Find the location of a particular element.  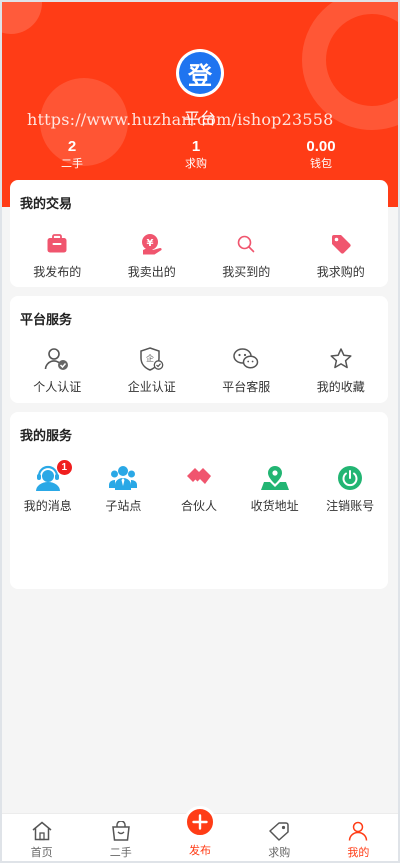

item-label: 我发布的 is located at coordinates (57, 272).